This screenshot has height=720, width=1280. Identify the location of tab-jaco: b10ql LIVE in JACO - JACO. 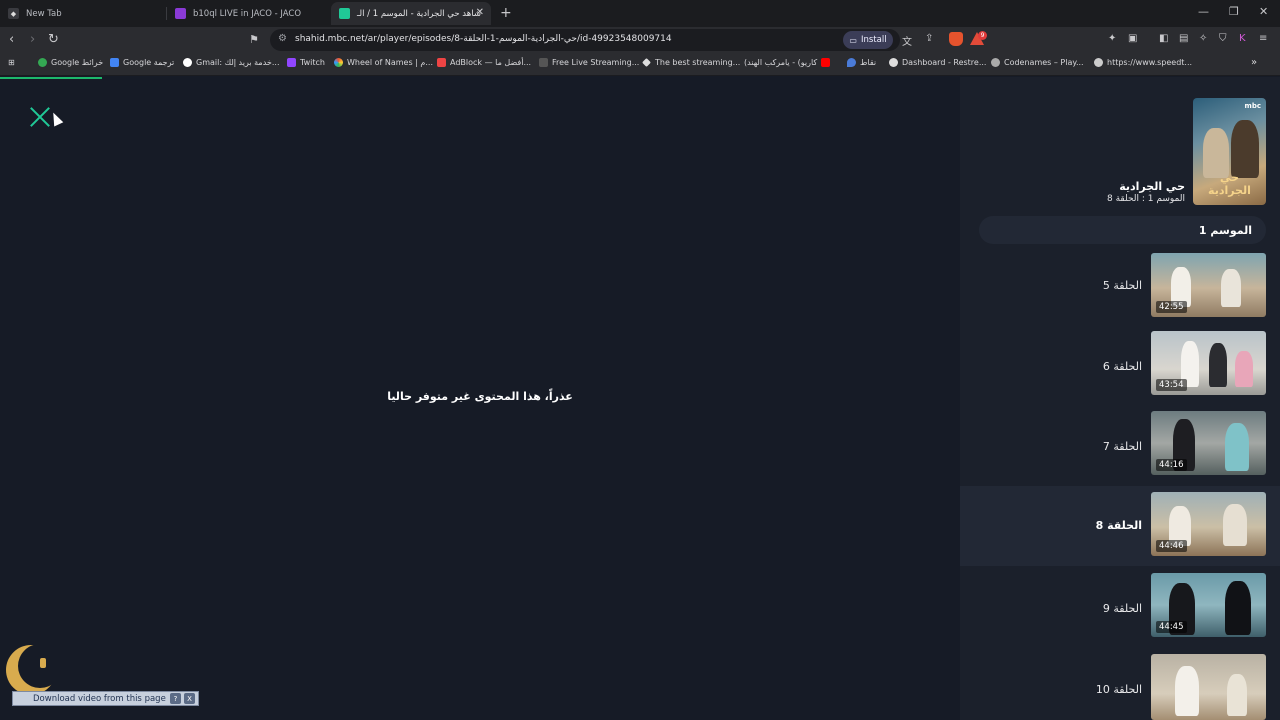
(248, 13).